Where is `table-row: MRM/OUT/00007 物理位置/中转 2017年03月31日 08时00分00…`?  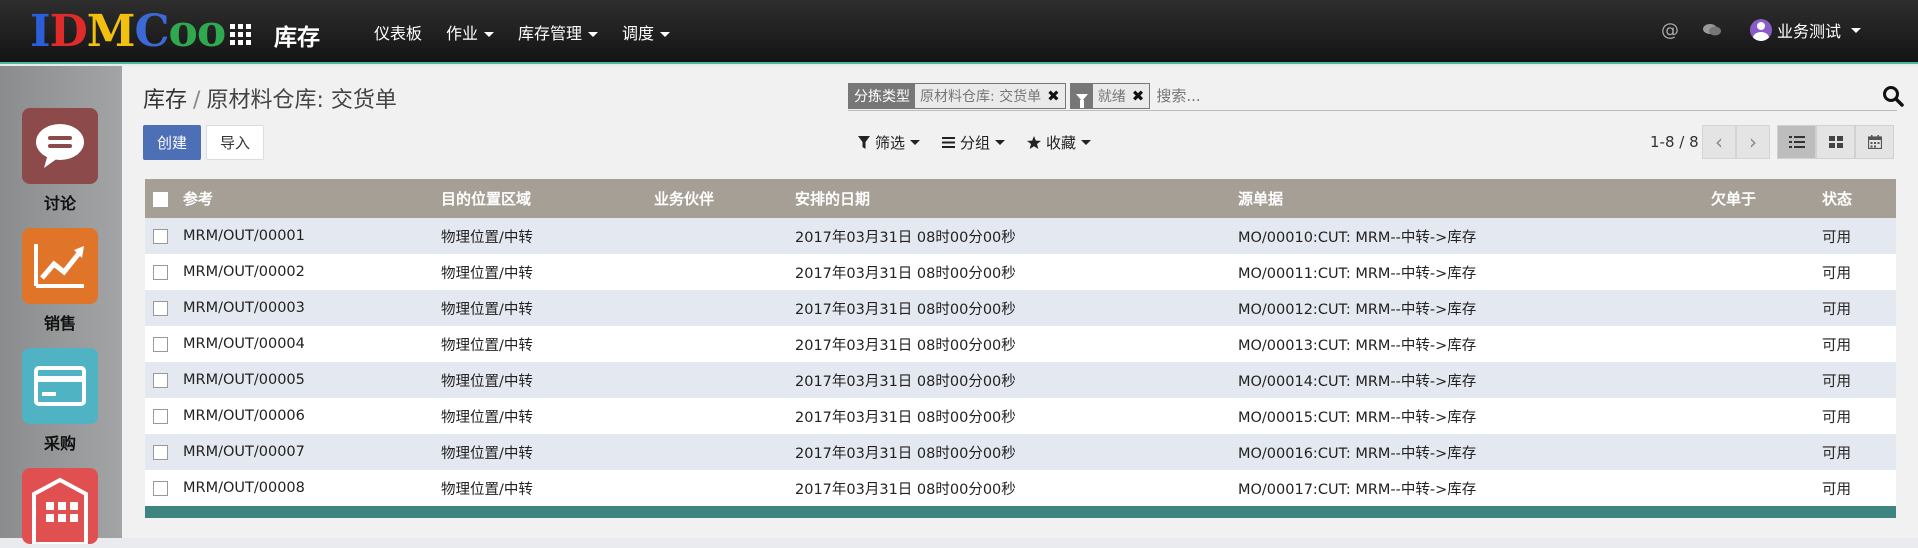 table-row: MRM/OUT/00007 物理位置/中转 2017年03月31日 08时00分00… is located at coordinates (1020, 452).